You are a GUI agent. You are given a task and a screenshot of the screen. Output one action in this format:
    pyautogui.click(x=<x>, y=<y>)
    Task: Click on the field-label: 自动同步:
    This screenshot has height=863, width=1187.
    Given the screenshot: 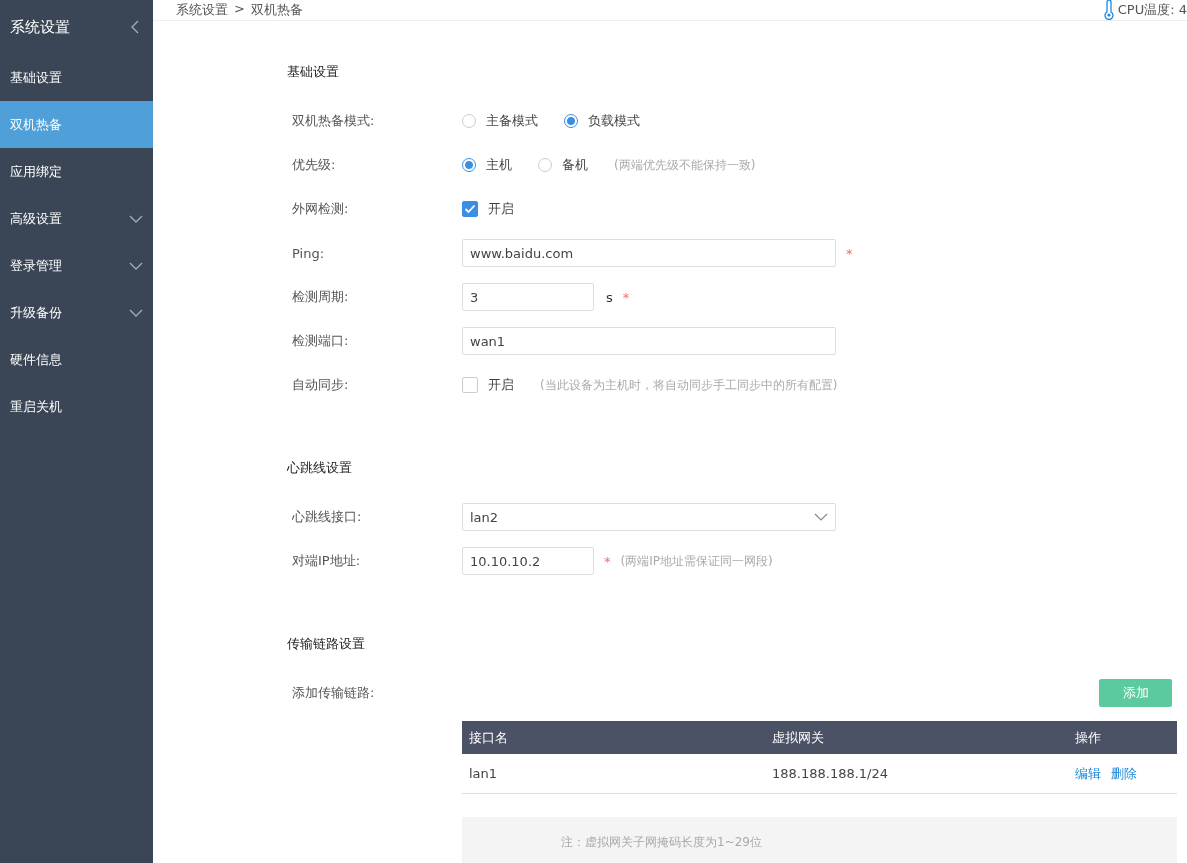 What is the action you would take?
    pyautogui.click(x=321, y=385)
    